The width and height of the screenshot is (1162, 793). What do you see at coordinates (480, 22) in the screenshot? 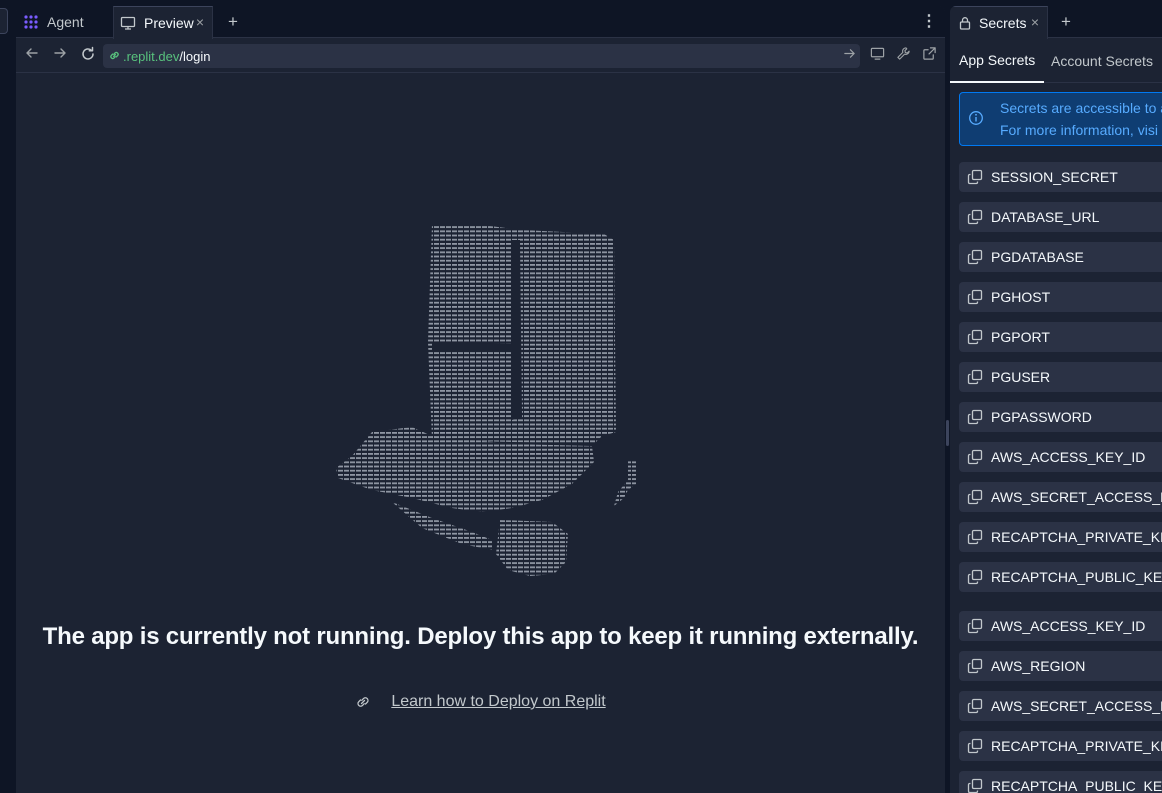
I see `preview-pane-tabbar: Agent Preview × + ⋮` at bounding box center [480, 22].